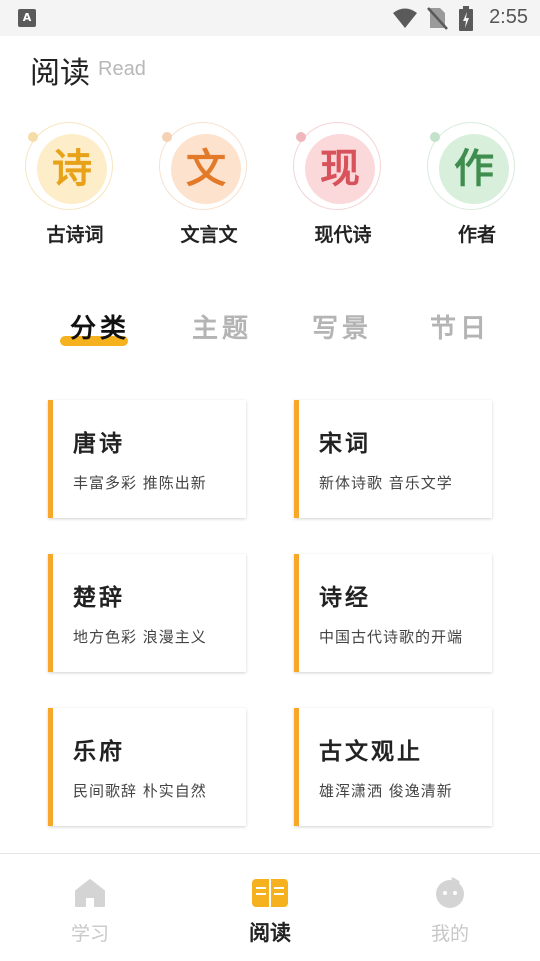 The width and height of the screenshot is (540, 961). Describe the element at coordinates (209, 235) in the screenshot. I see `category-label: 文言文` at that location.